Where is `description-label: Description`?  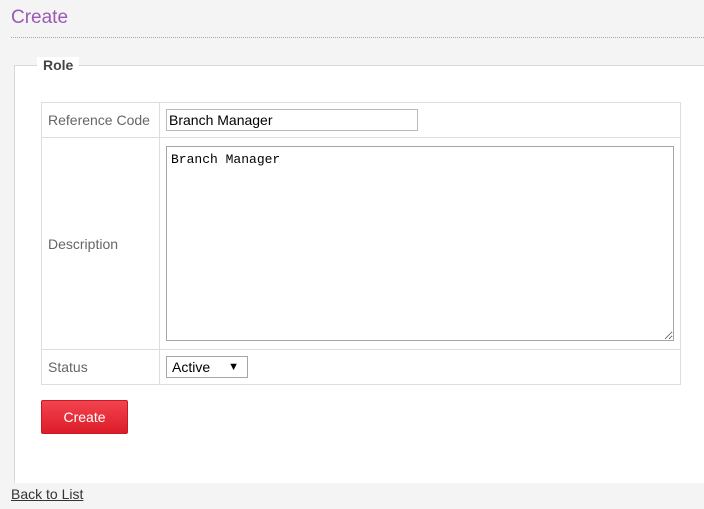 description-label: Description is located at coordinates (100, 243).